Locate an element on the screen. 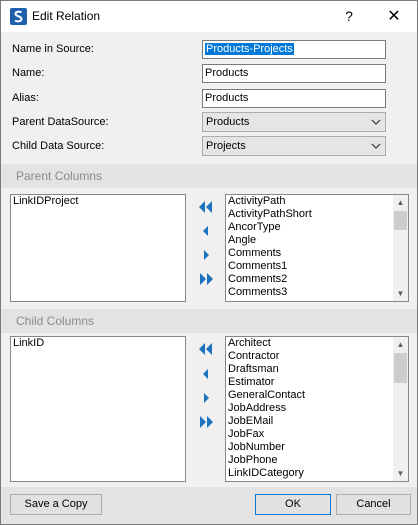 Image resolution: width=418 pixels, height=525 pixels. alias-input: Products is located at coordinates (294, 98).